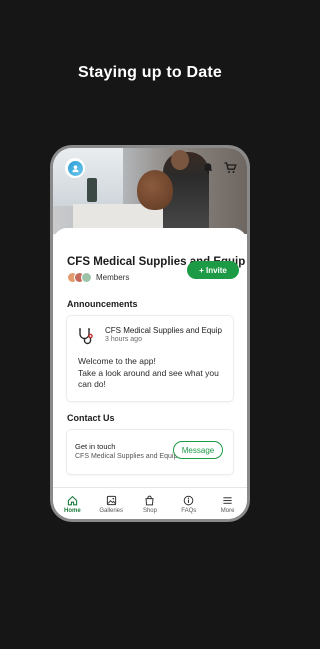  What do you see at coordinates (227, 511) in the screenshot?
I see `tab-label: More` at bounding box center [227, 511].